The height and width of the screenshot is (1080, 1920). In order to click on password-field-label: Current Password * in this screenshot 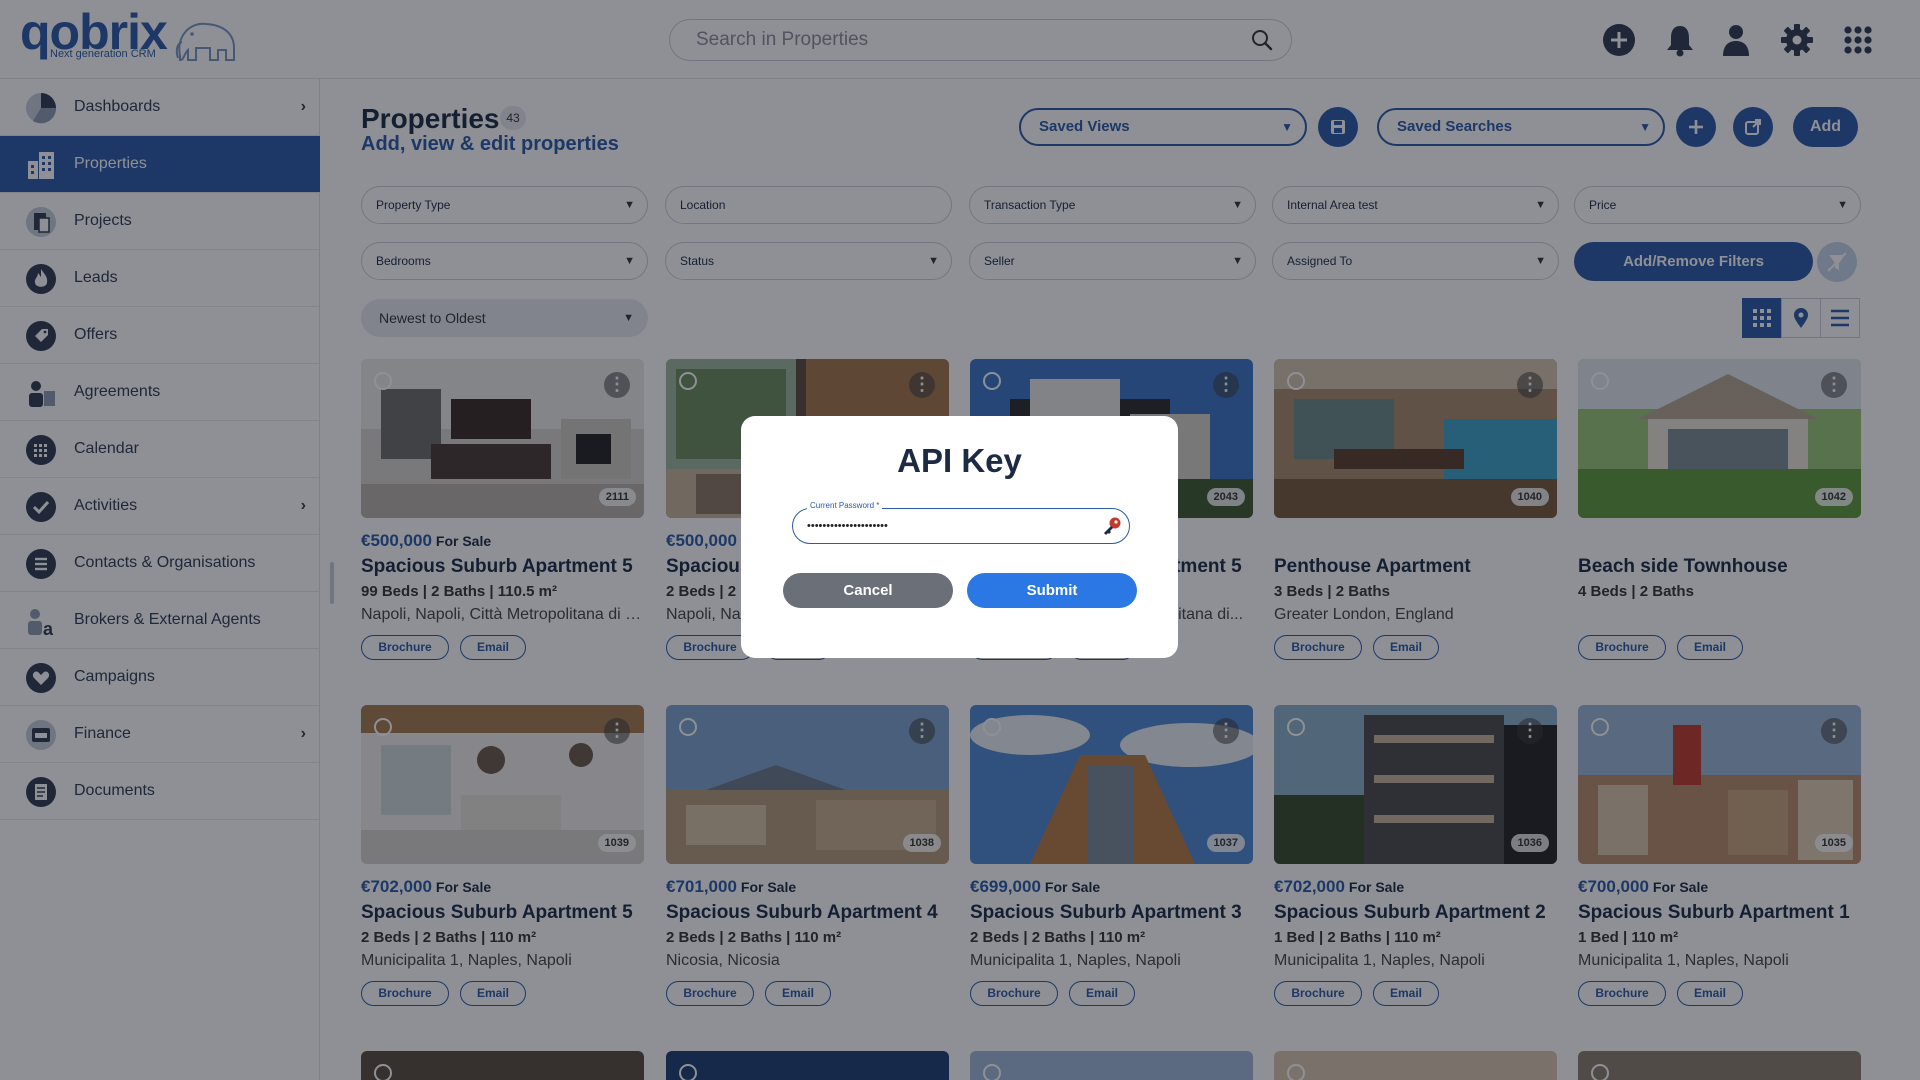, I will do `click(845, 505)`.